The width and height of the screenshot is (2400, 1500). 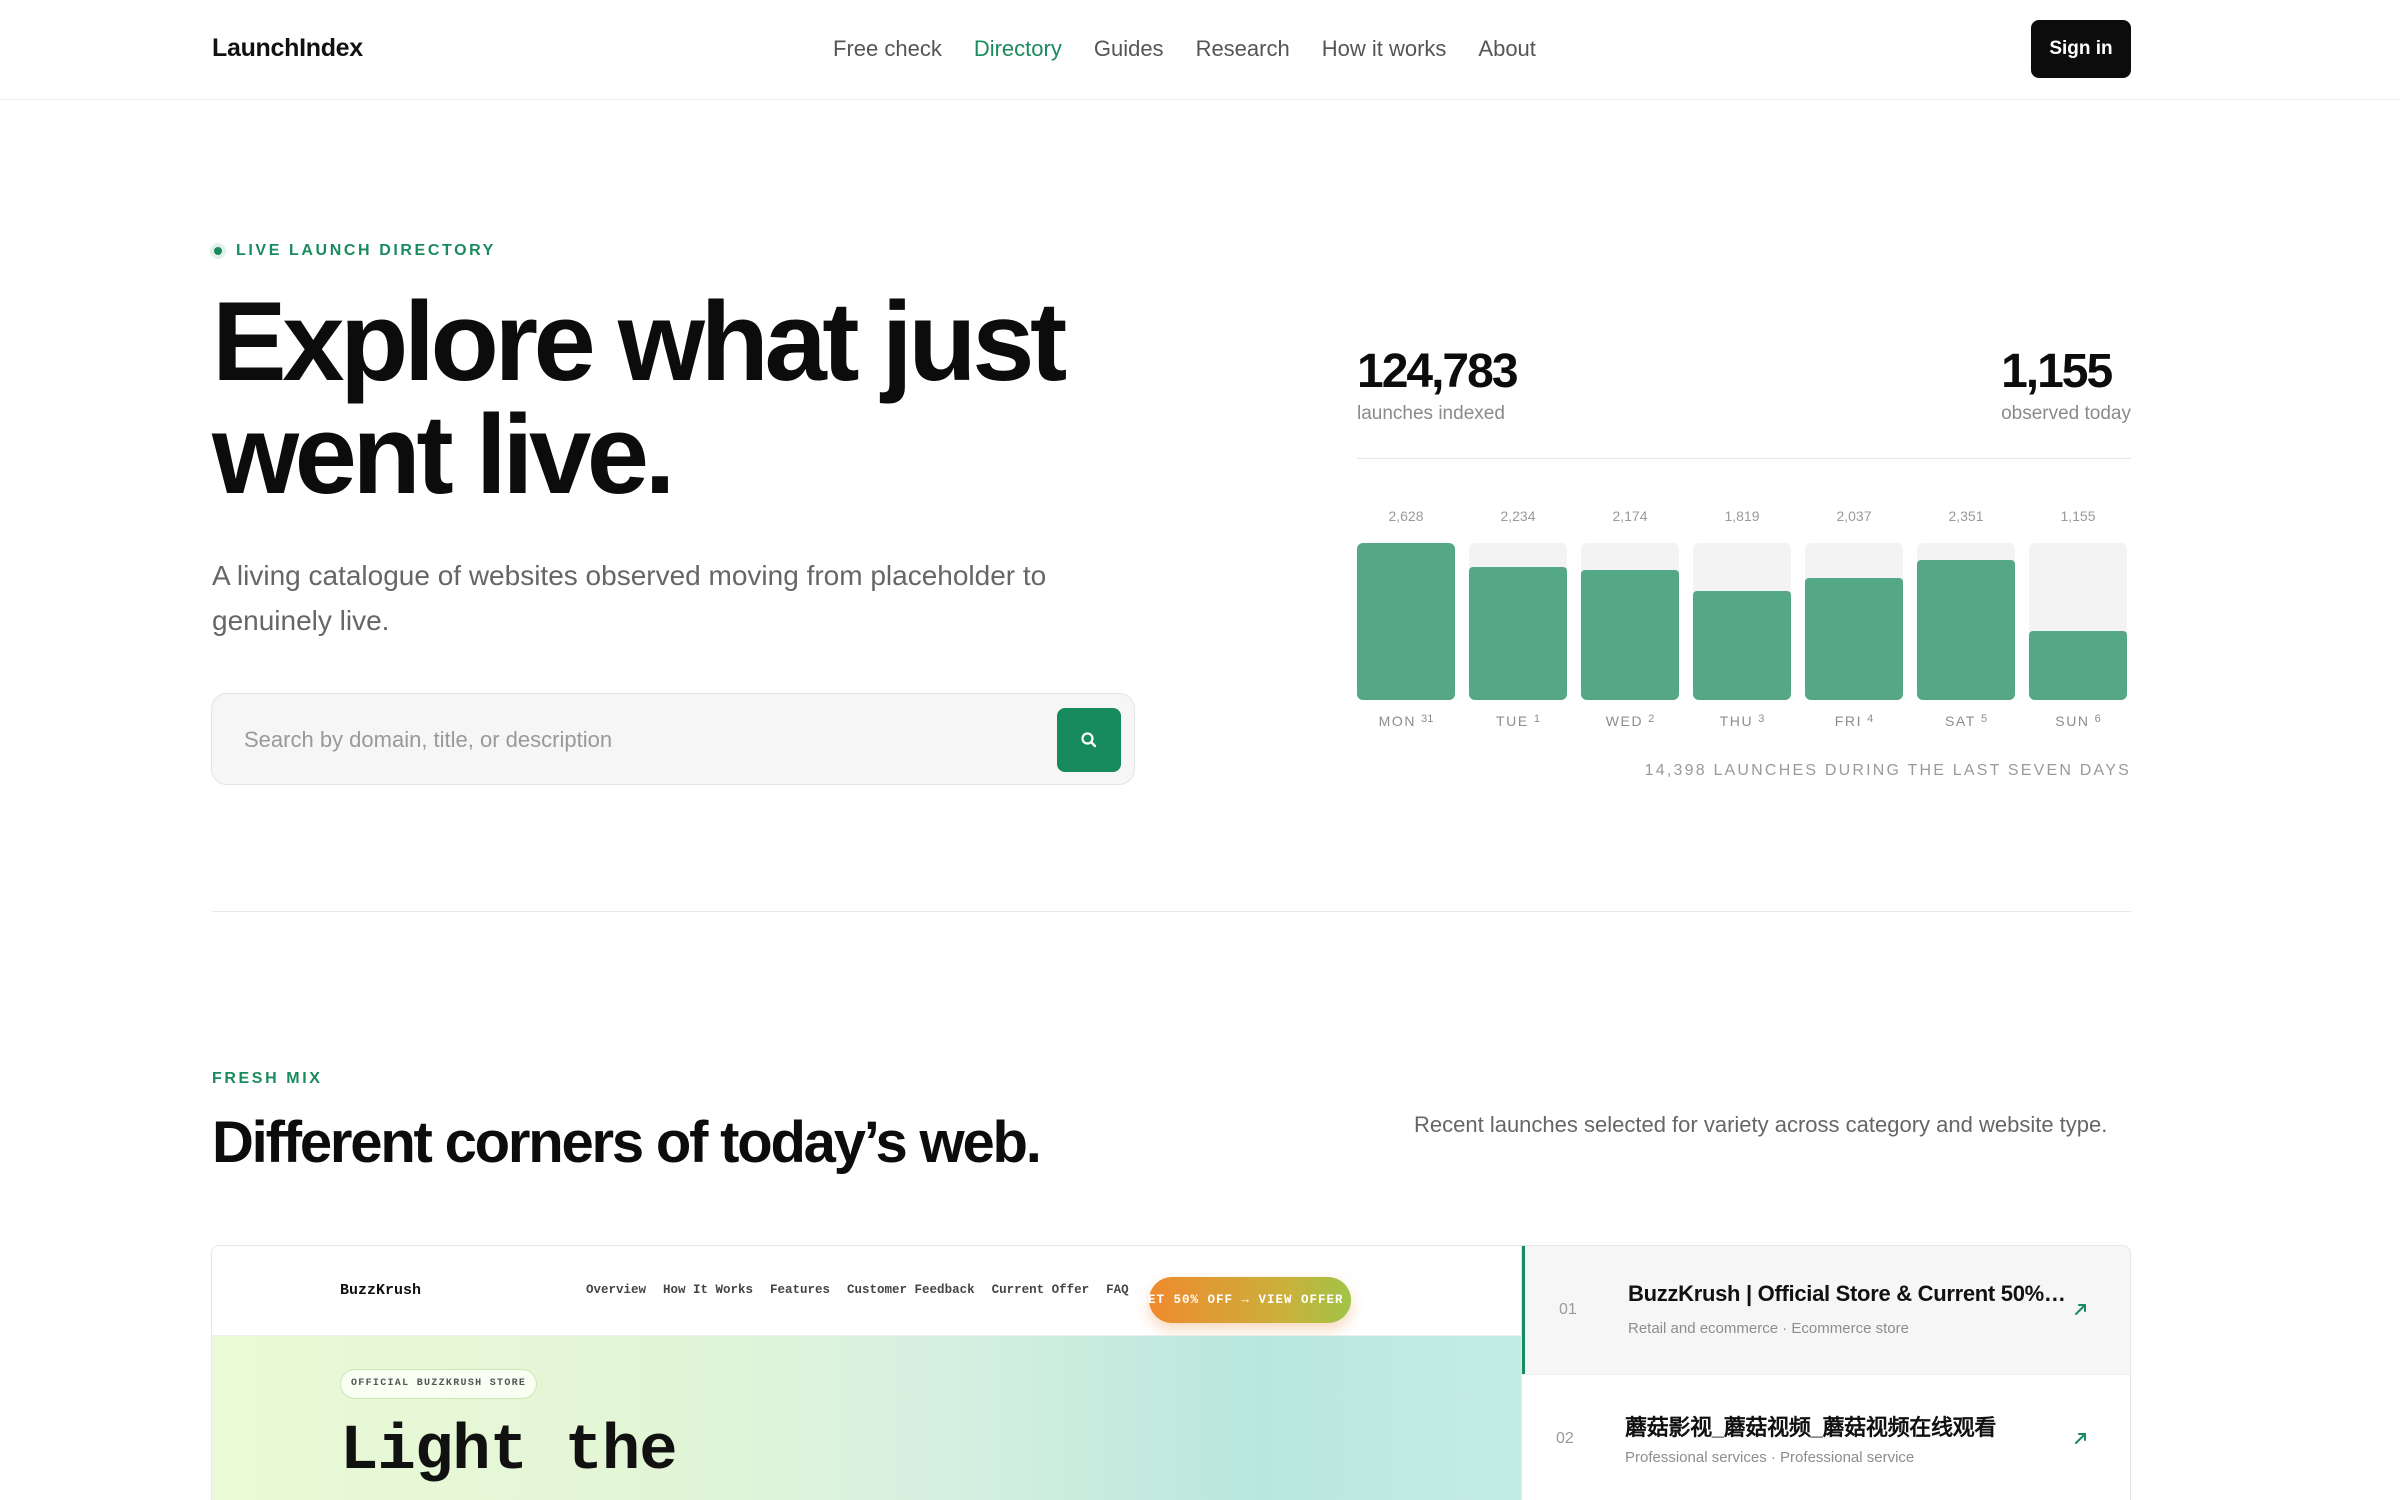 What do you see at coordinates (1966, 721) in the screenshot?
I see `bar-day-label: SAT 5` at bounding box center [1966, 721].